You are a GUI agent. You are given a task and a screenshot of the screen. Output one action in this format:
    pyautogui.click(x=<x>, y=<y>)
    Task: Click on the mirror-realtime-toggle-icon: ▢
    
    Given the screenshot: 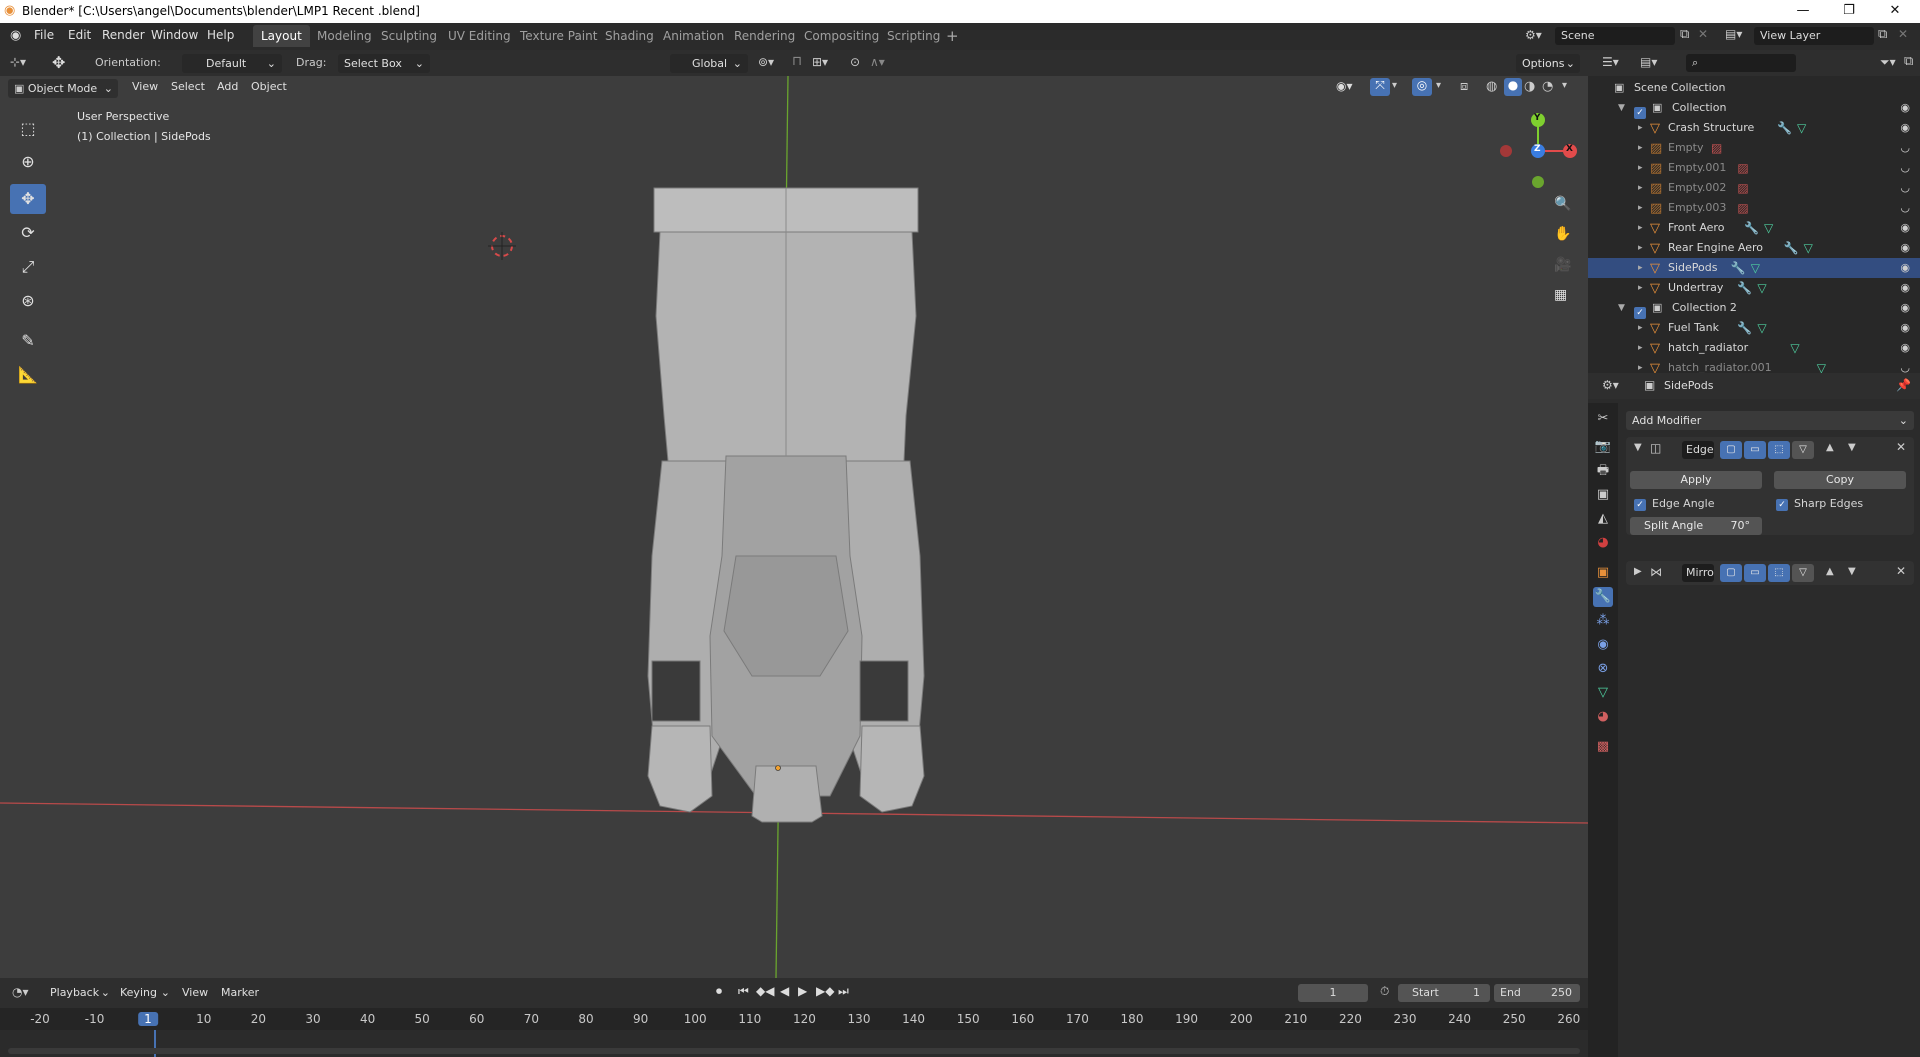 What is the action you would take?
    pyautogui.click(x=1731, y=573)
    